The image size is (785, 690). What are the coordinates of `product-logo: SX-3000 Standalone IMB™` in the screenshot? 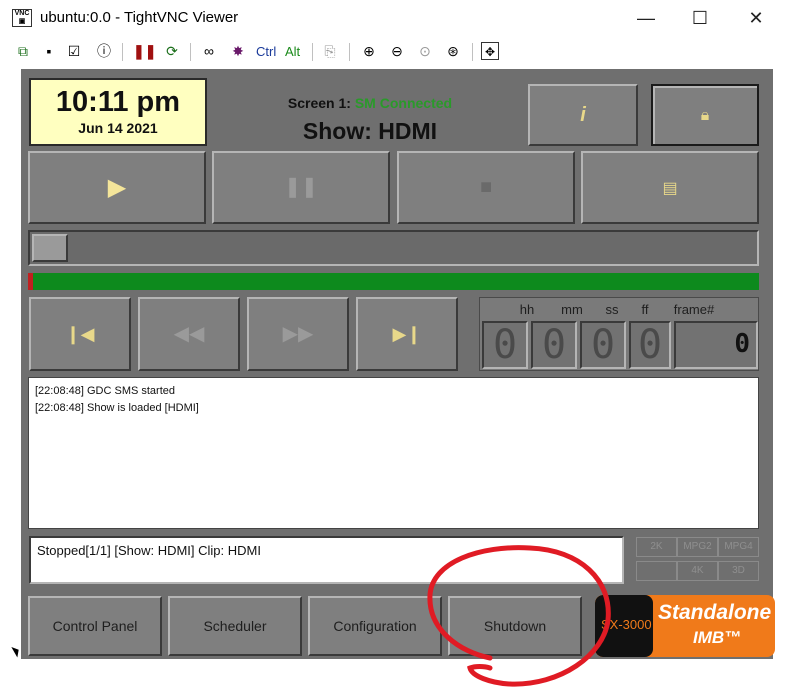 It's located at (685, 626).